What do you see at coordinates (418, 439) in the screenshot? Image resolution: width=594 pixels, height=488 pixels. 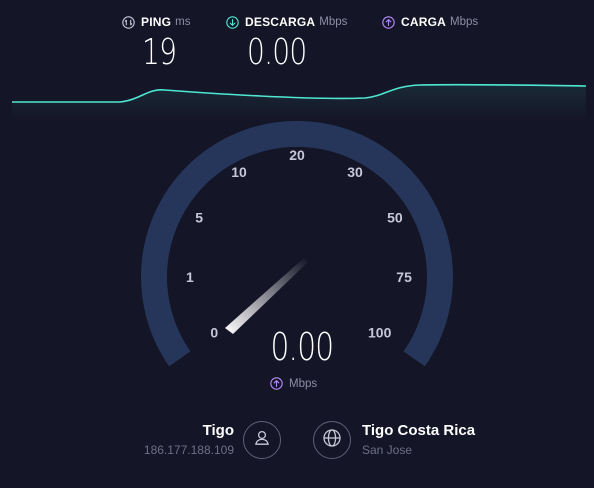 I see `server-info: Tigo Costa Rica San Jose` at bounding box center [418, 439].